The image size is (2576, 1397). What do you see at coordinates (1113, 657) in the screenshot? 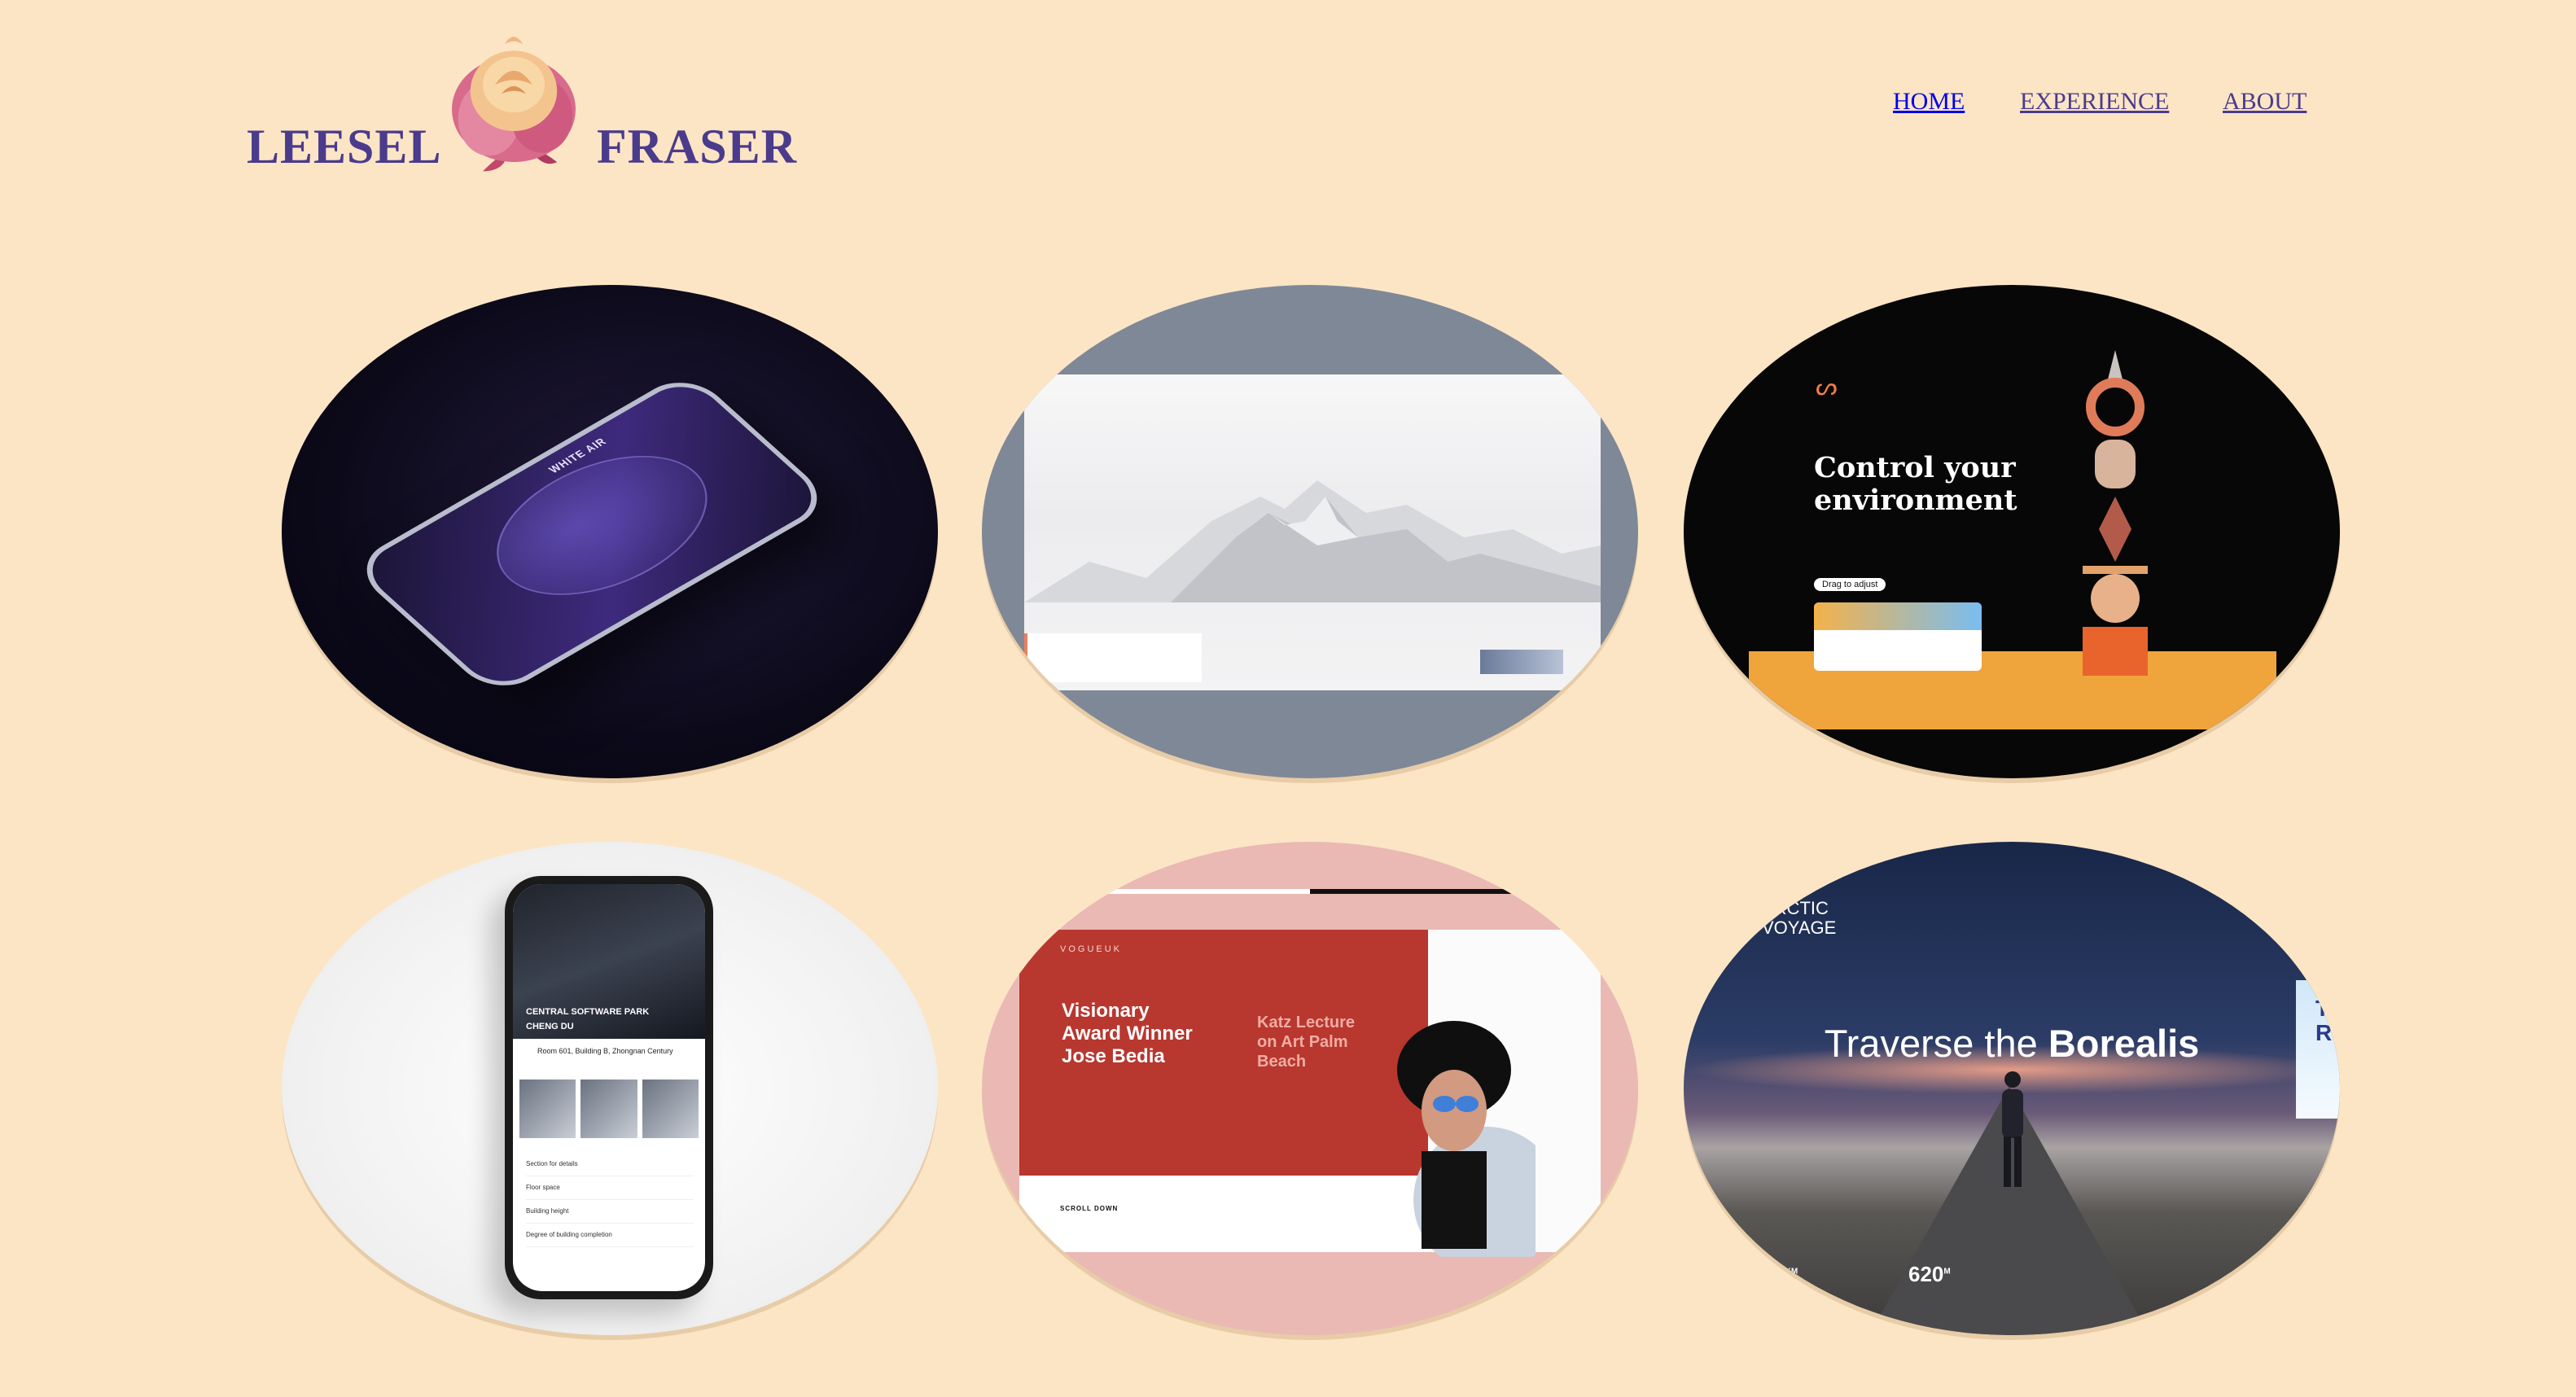
I see `info-panel` at bounding box center [1113, 657].